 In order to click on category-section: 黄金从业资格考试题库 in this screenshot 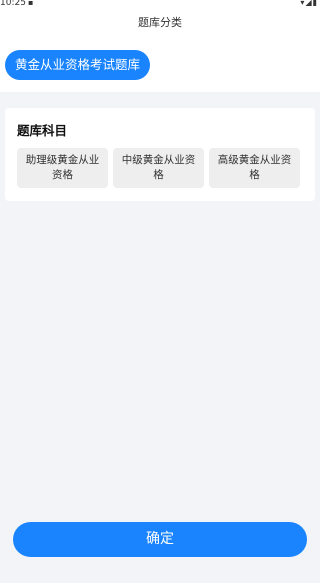, I will do `click(160, 64)`.